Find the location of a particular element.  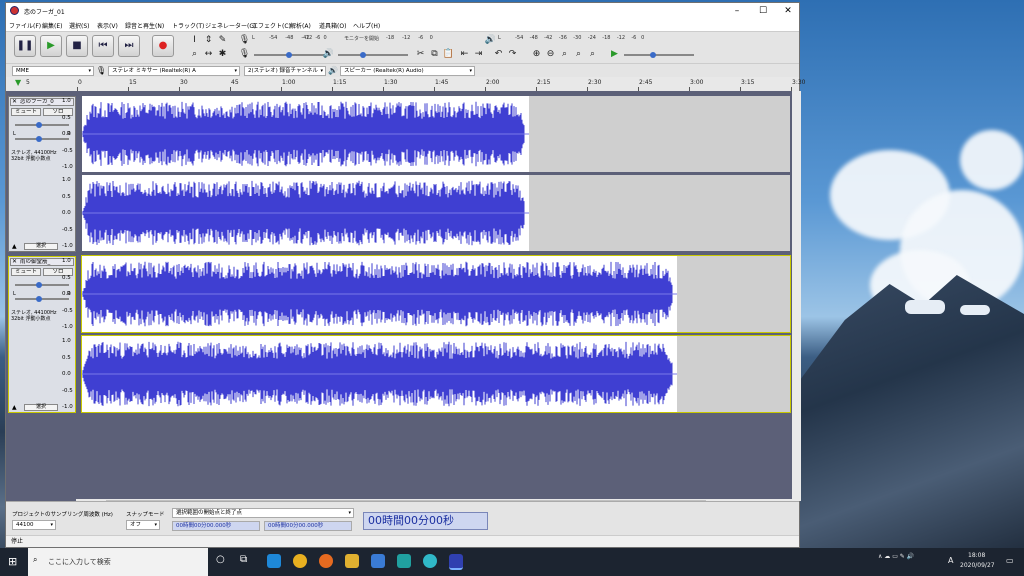

menu-edit: 編集(E) is located at coordinates (52, 25).